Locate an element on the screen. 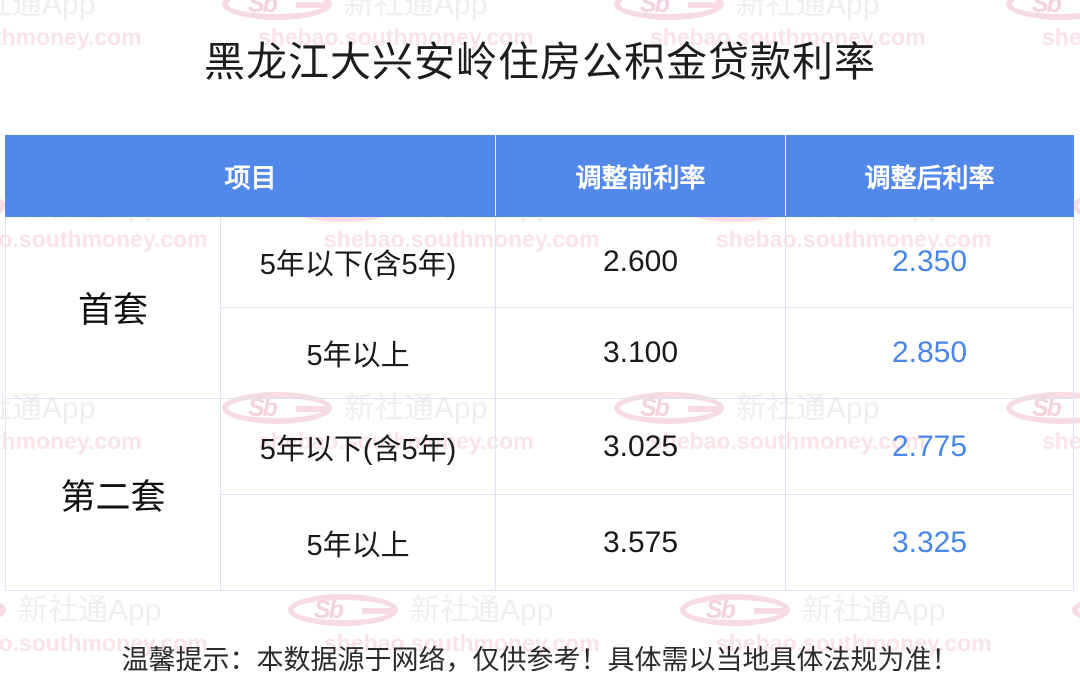 The image size is (1080, 700). column-header-after: 调整后利率 is located at coordinates (930, 176).